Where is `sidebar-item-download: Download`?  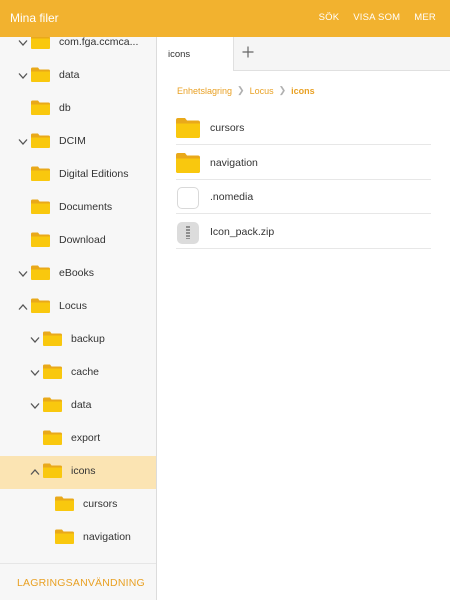 sidebar-item-download: Download is located at coordinates (78, 241).